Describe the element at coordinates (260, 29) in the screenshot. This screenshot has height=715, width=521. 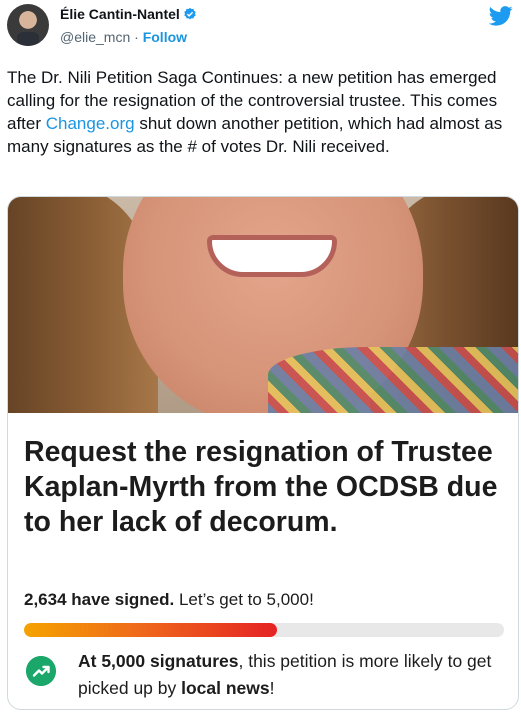
I see `tweet-header: Élie Cantin-Nantel @elie_mcn · Follow` at that location.